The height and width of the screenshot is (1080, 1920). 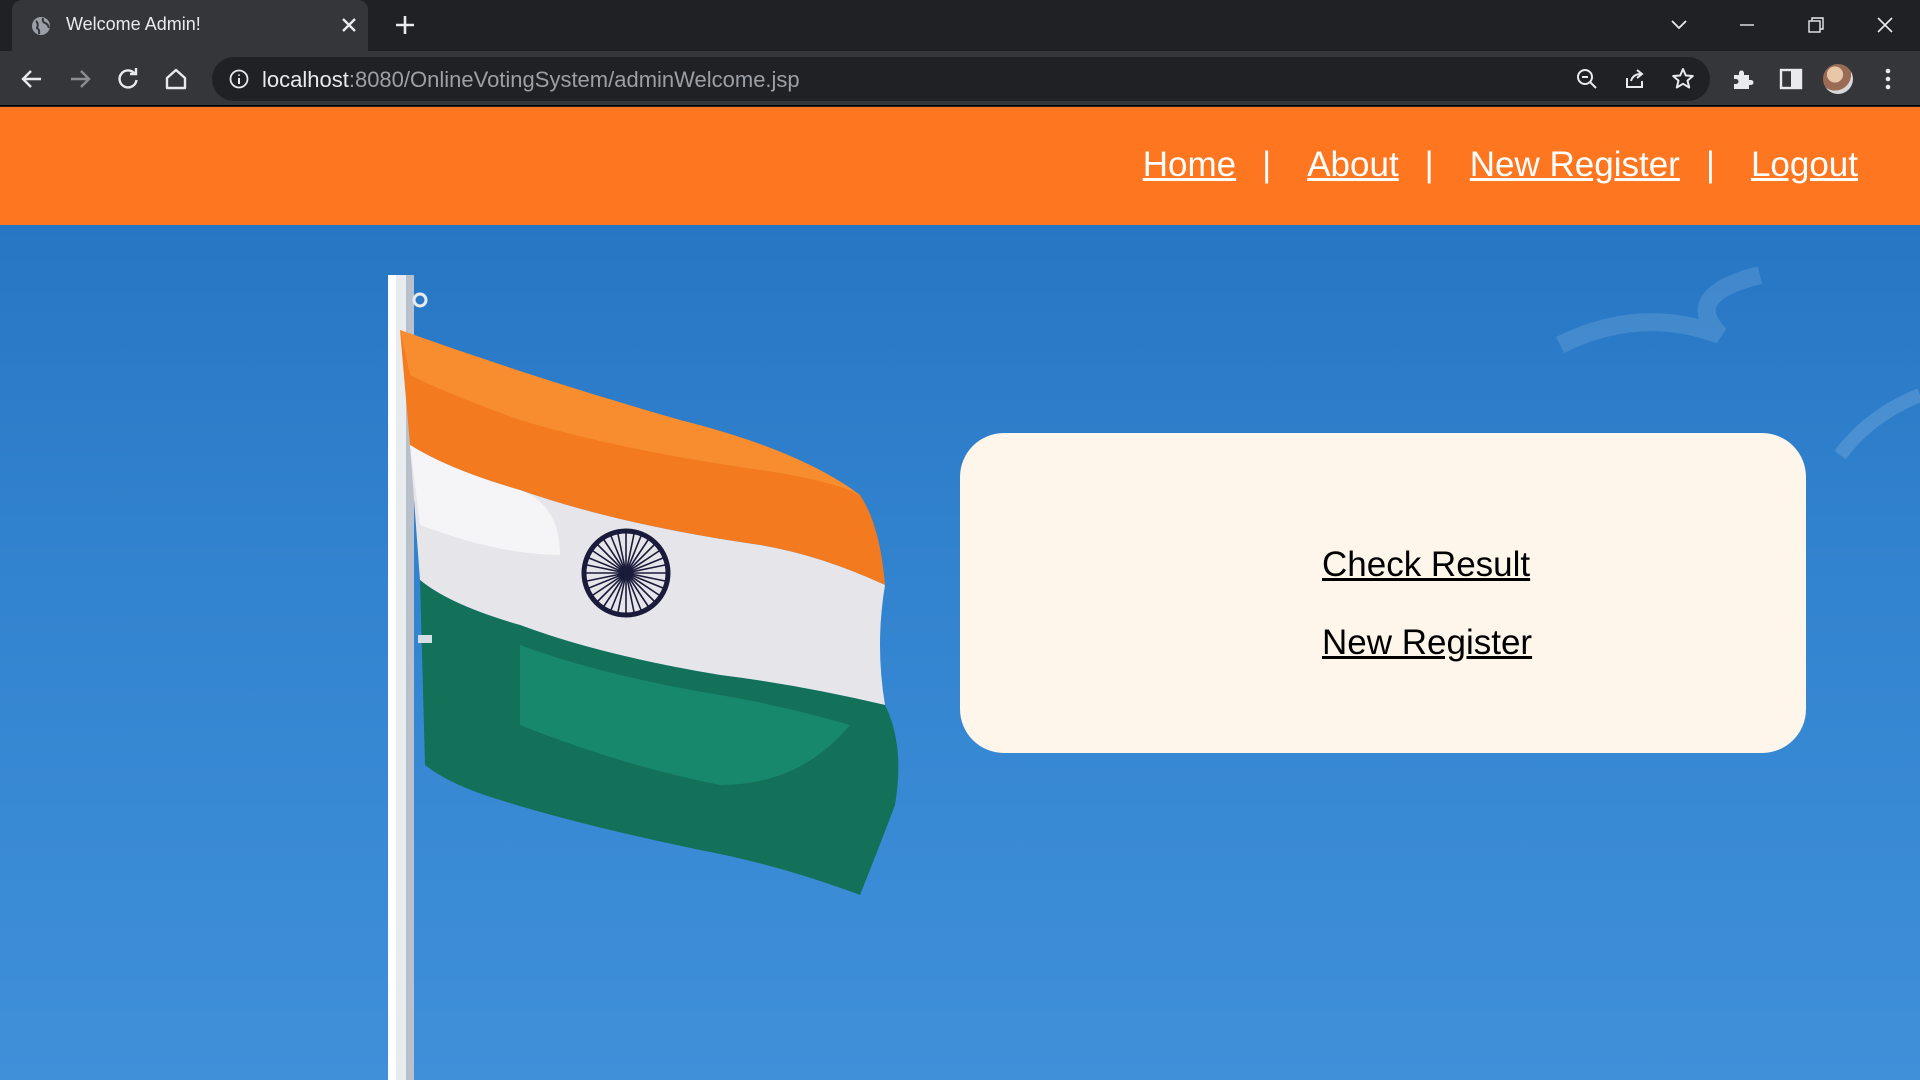 I want to click on zoom-icon, so click(x=1587, y=79).